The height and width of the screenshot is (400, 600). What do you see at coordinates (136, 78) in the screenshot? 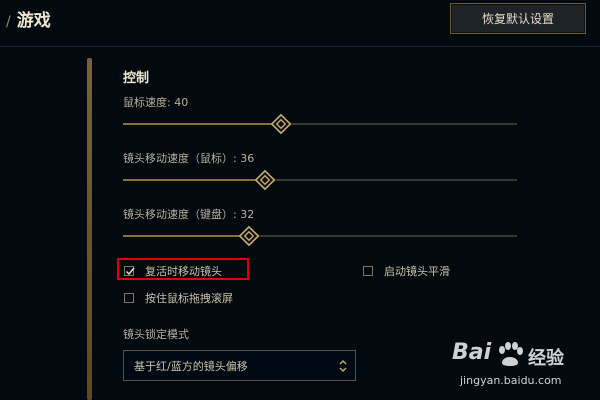
I see `section-title-controls: 控制` at bounding box center [136, 78].